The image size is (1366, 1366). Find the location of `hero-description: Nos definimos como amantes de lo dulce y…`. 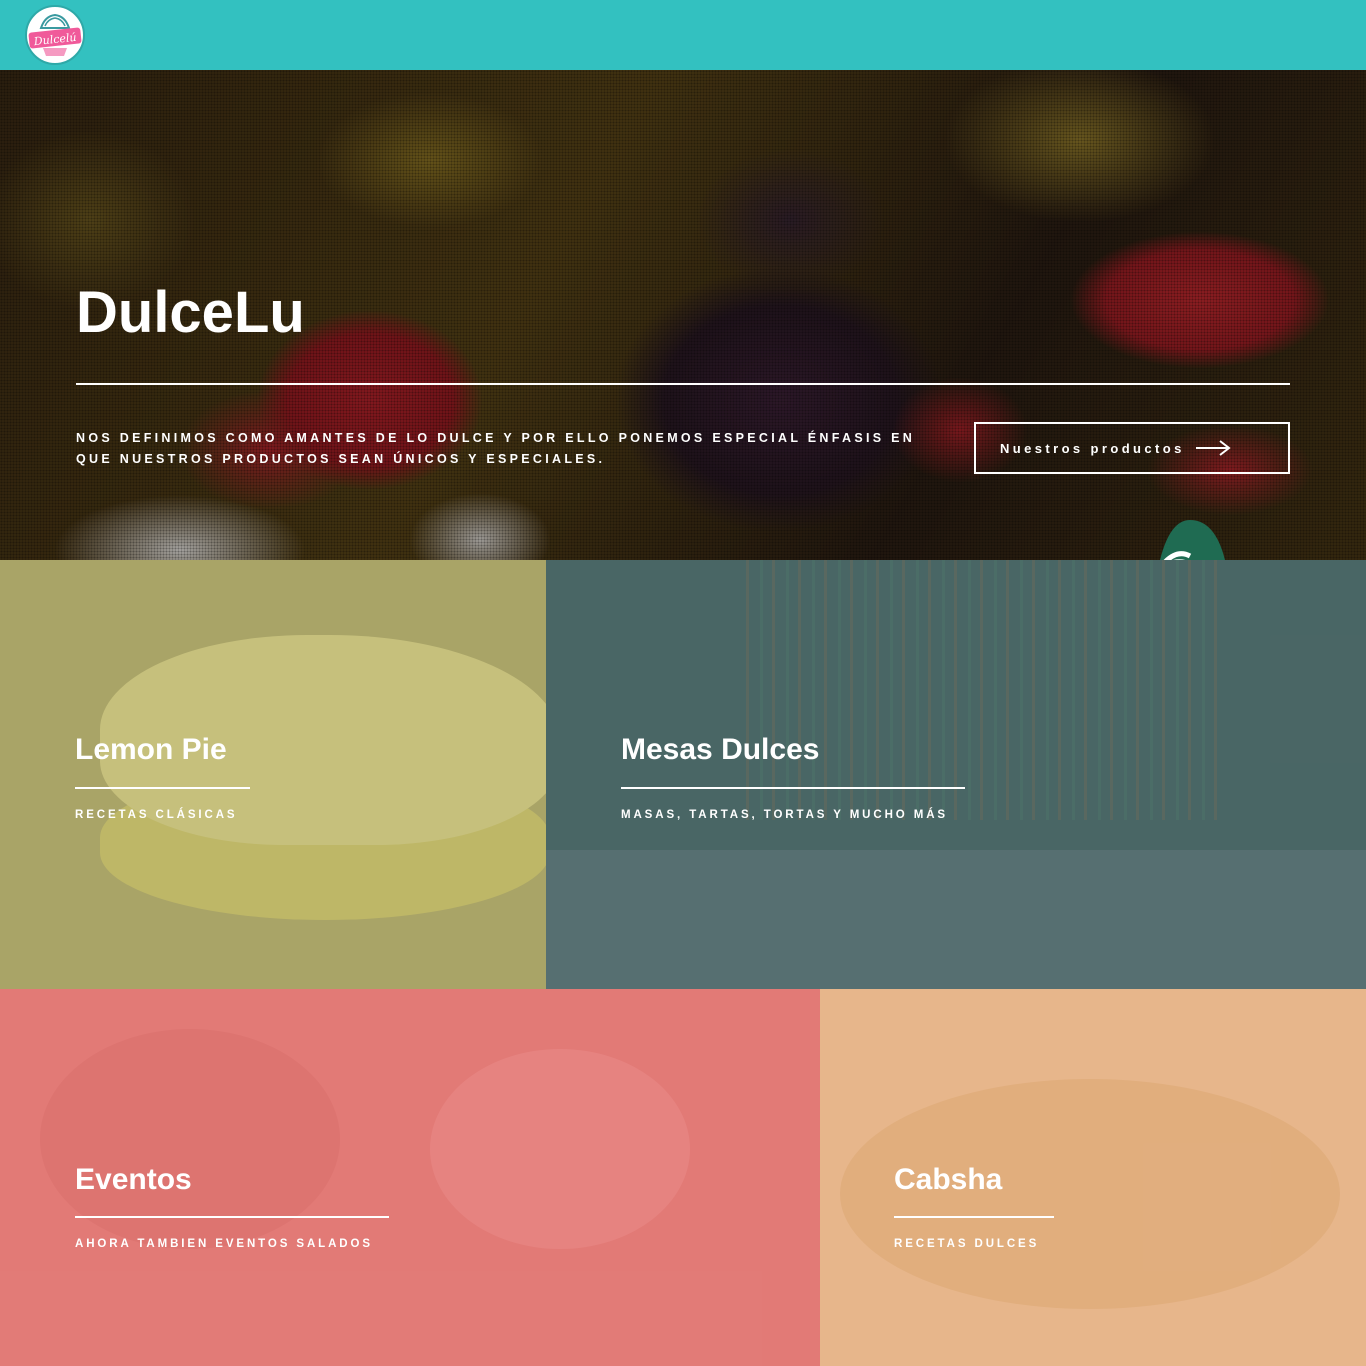

hero-description: Nos definimos como amantes de lo dulce y… is located at coordinates (496, 448).